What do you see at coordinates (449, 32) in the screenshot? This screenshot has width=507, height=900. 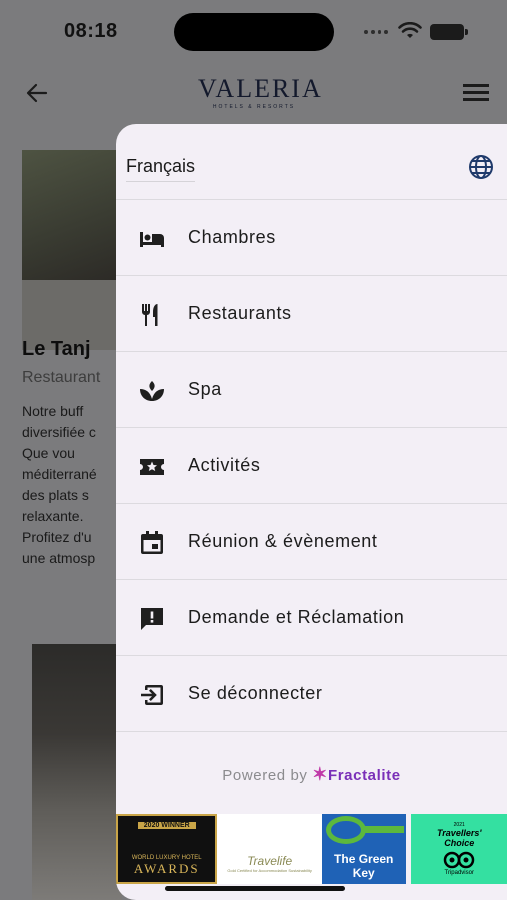 I see `battery-icon` at bounding box center [449, 32].